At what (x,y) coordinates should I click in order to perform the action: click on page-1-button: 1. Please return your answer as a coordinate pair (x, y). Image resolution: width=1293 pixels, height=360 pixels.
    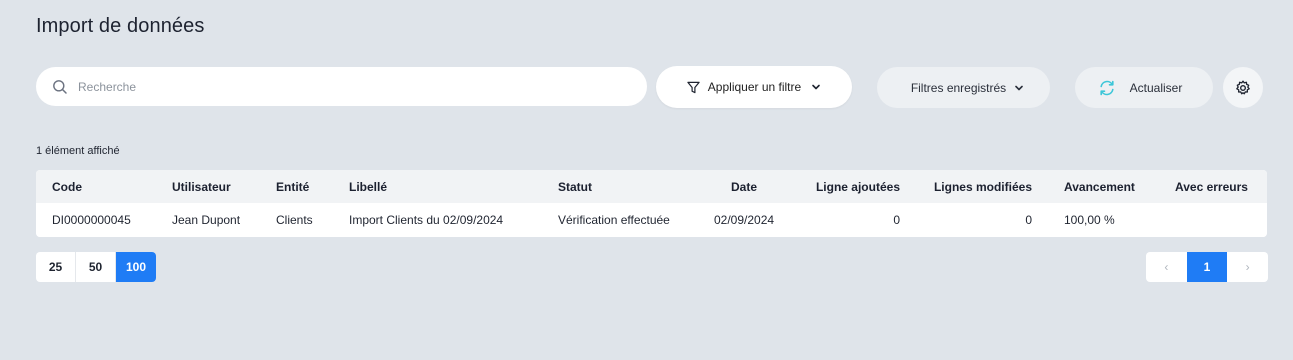
    Looking at the image, I should click on (1207, 267).